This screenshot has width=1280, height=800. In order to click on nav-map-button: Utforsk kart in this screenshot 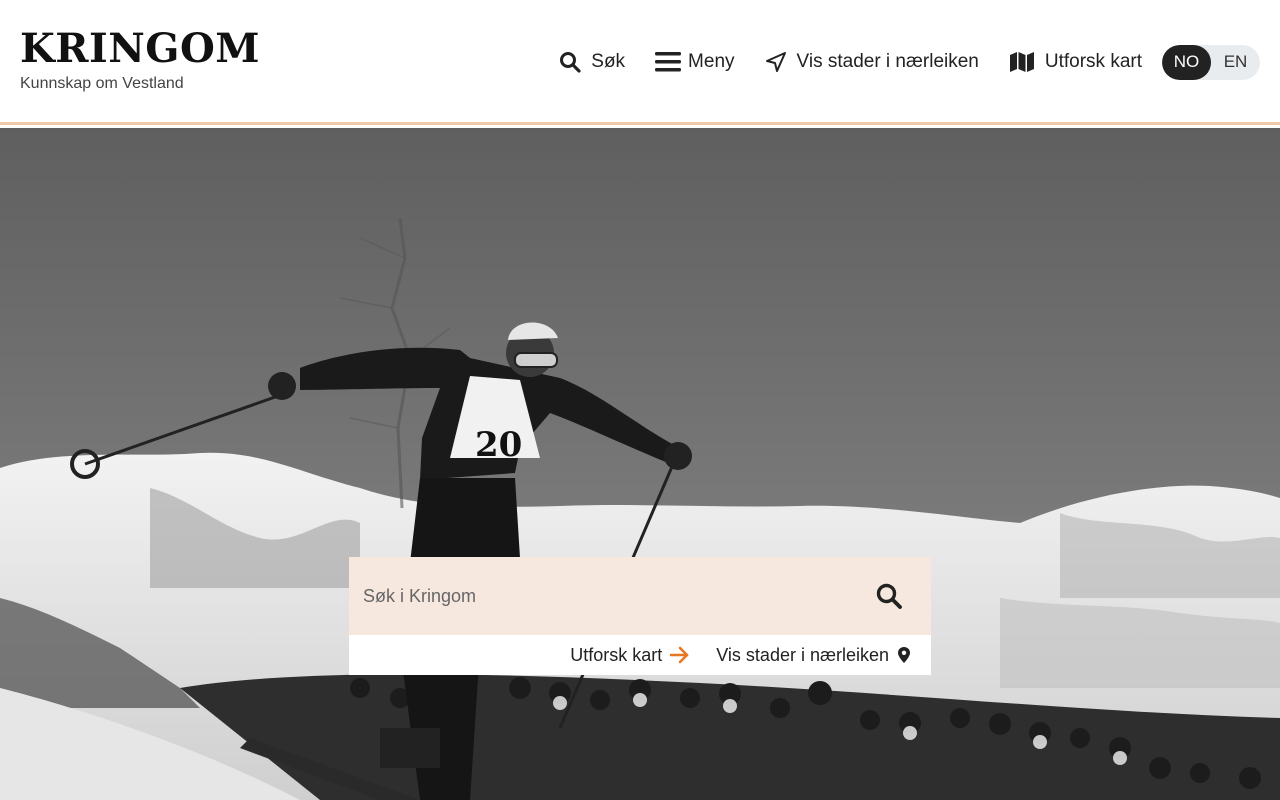, I will do `click(1075, 62)`.